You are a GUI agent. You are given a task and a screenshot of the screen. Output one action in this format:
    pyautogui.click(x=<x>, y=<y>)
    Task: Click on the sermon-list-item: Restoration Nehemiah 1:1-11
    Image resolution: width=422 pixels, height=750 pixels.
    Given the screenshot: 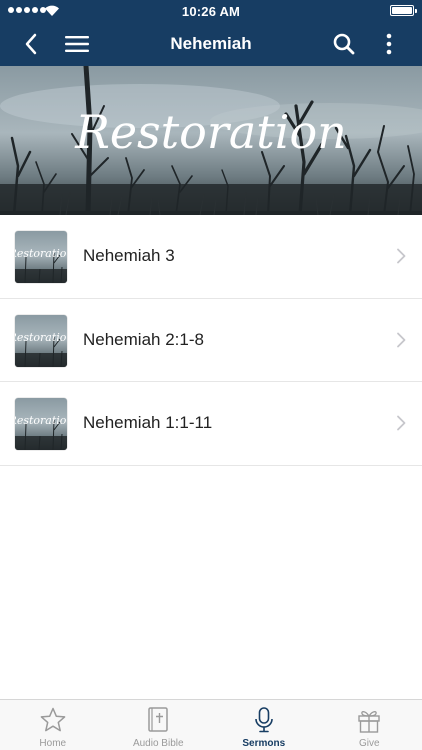 What is the action you would take?
    pyautogui.click(x=211, y=424)
    